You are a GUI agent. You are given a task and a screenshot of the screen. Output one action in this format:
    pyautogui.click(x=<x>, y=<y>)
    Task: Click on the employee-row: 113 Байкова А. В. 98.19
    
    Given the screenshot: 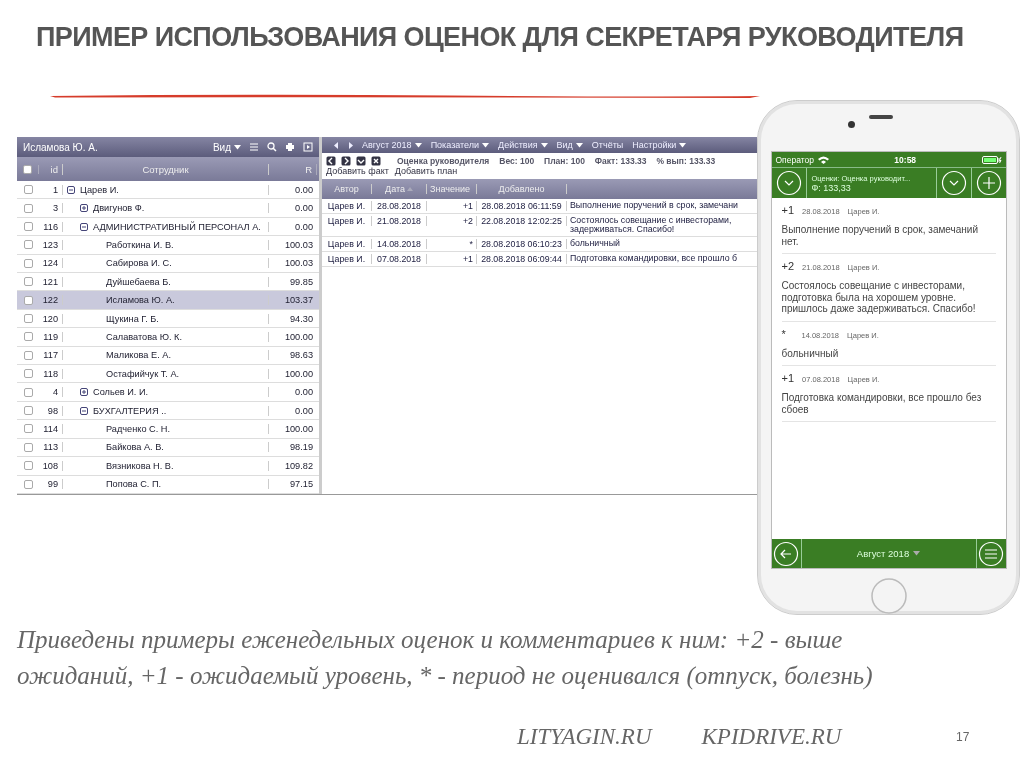 What is the action you would take?
    pyautogui.click(x=168, y=448)
    